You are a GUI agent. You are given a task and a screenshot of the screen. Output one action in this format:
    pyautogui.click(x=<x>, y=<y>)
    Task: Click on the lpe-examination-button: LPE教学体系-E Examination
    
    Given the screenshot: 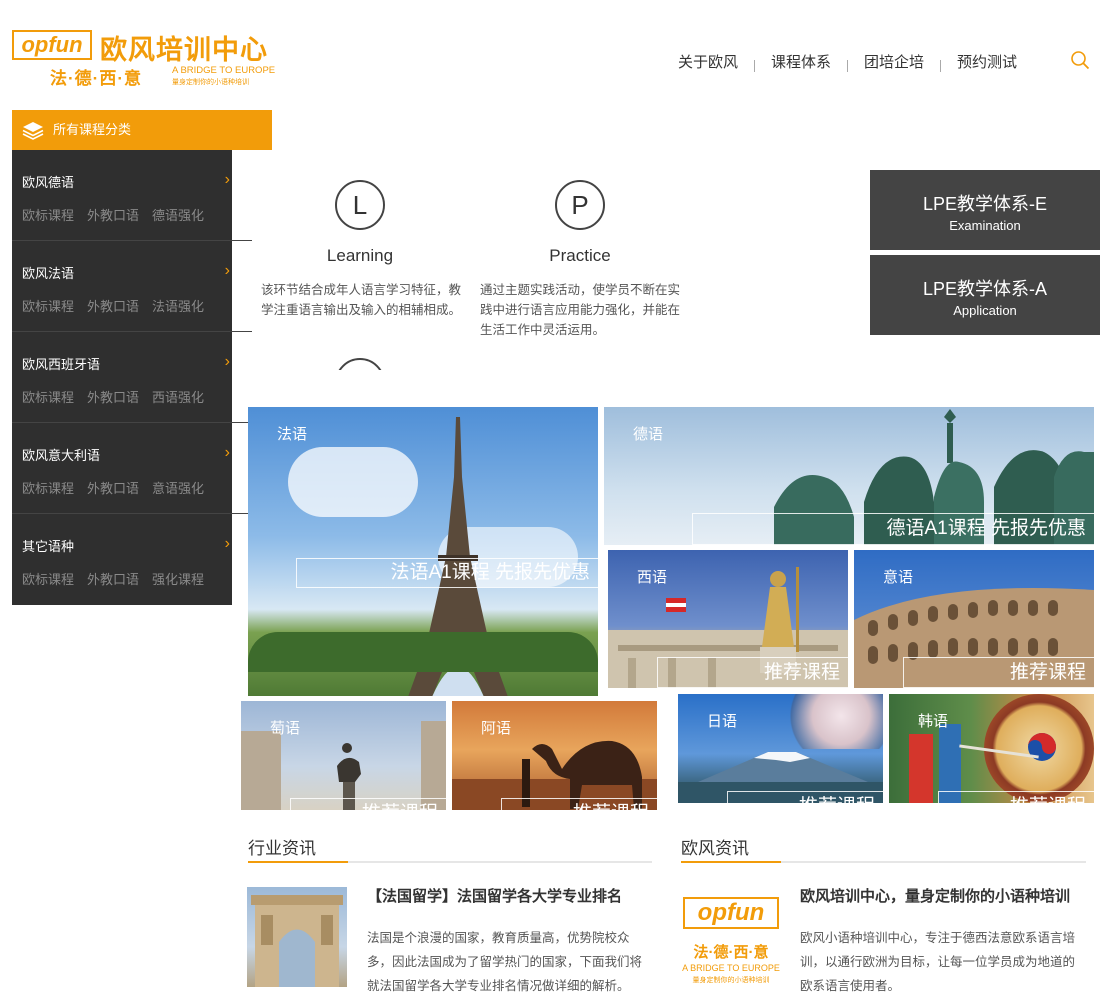 What is the action you would take?
    pyautogui.click(x=985, y=210)
    